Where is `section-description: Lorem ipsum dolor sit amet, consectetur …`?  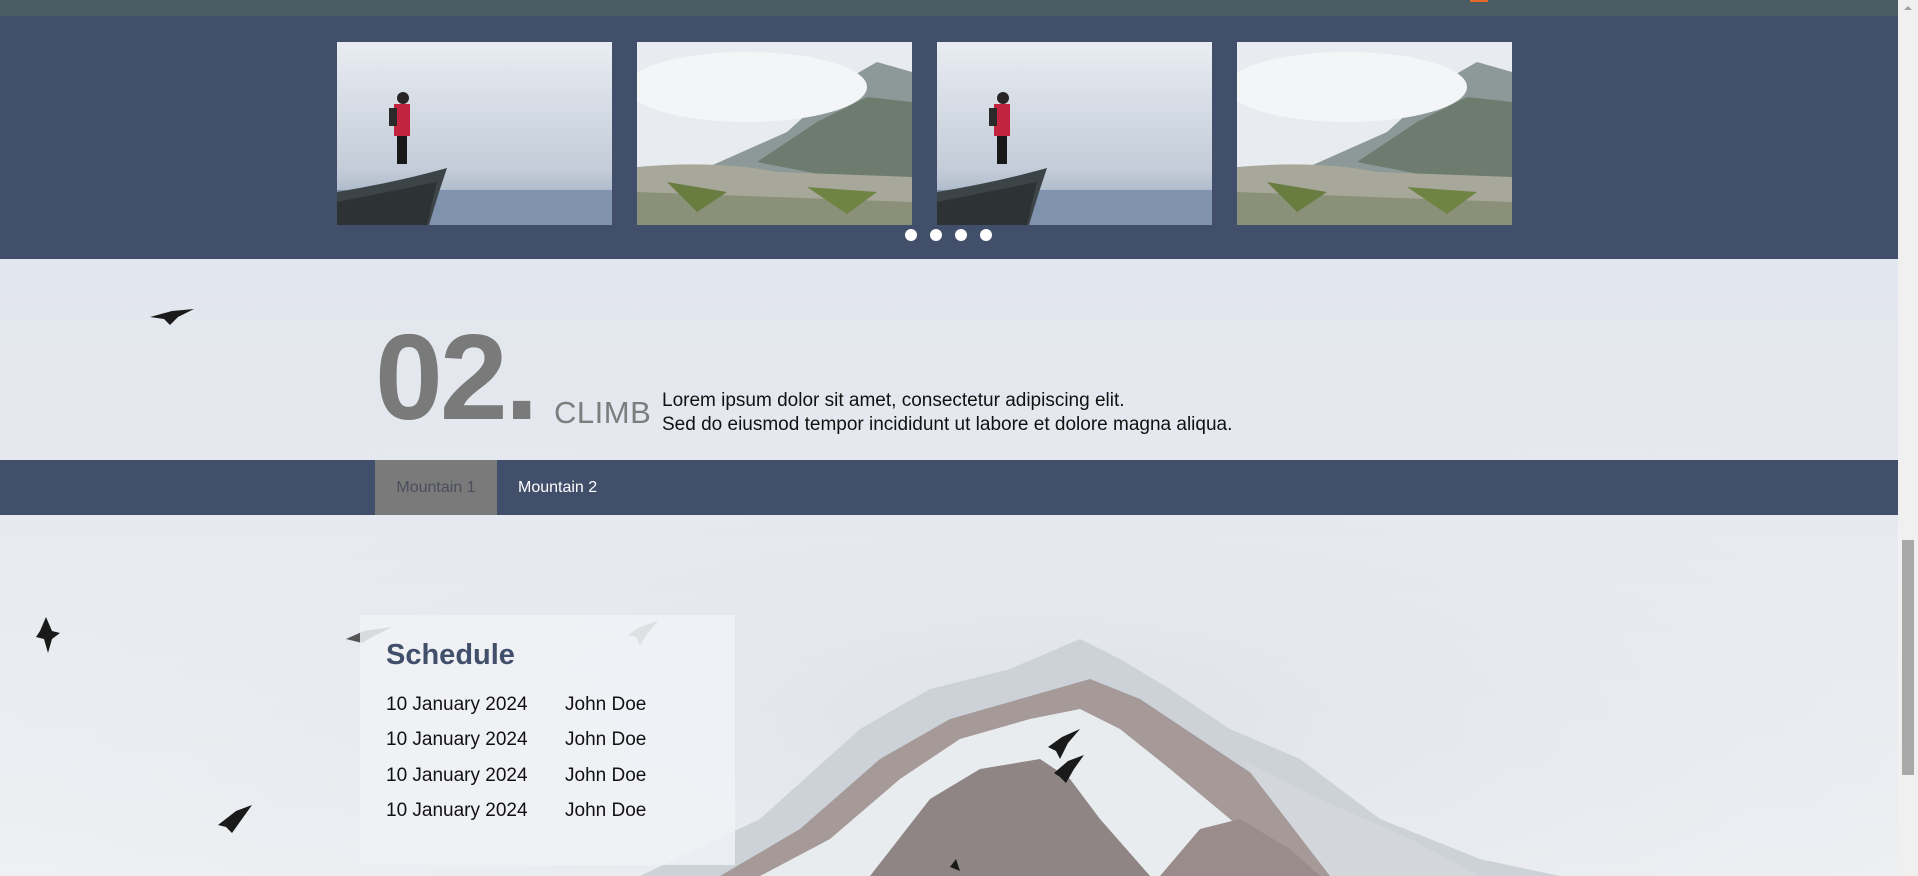 section-description: Lorem ipsum dolor sit amet, consectetur … is located at coordinates (947, 413).